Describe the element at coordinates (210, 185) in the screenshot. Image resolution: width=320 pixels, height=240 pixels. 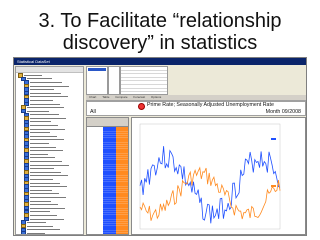
I see `series-1-line` at that location.